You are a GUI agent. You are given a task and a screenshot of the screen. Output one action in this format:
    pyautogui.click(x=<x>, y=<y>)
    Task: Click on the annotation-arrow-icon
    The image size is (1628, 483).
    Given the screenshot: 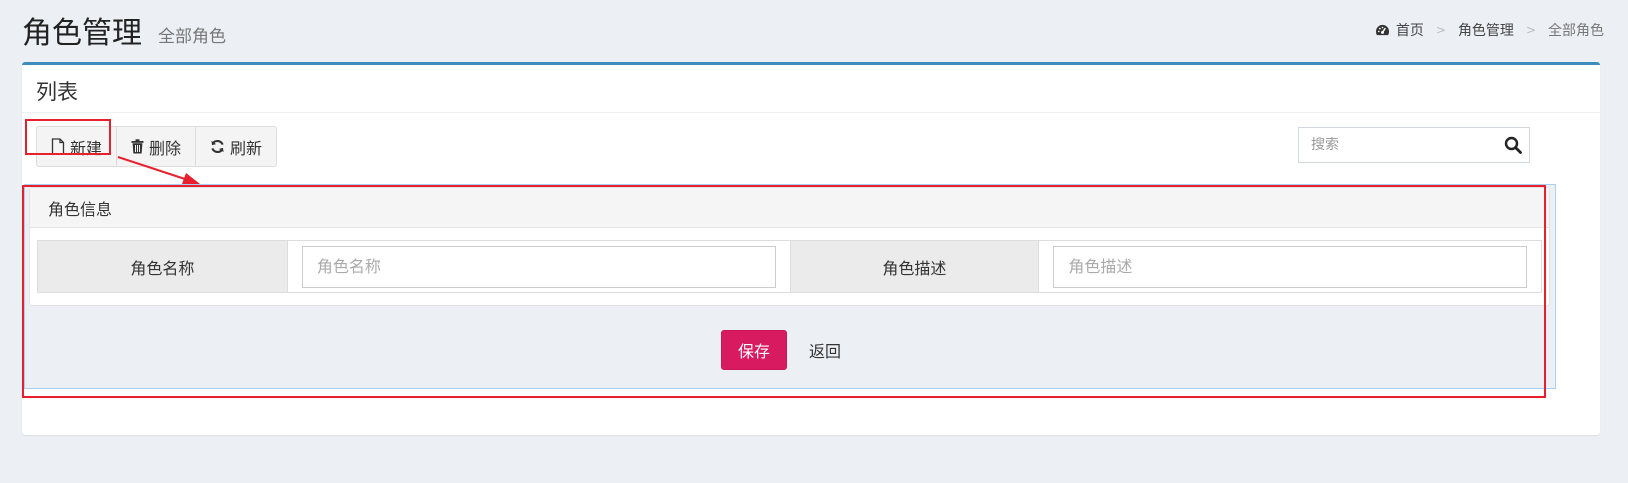 What is the action you would take?
    pyautogui.click(x=158, y=170)
    